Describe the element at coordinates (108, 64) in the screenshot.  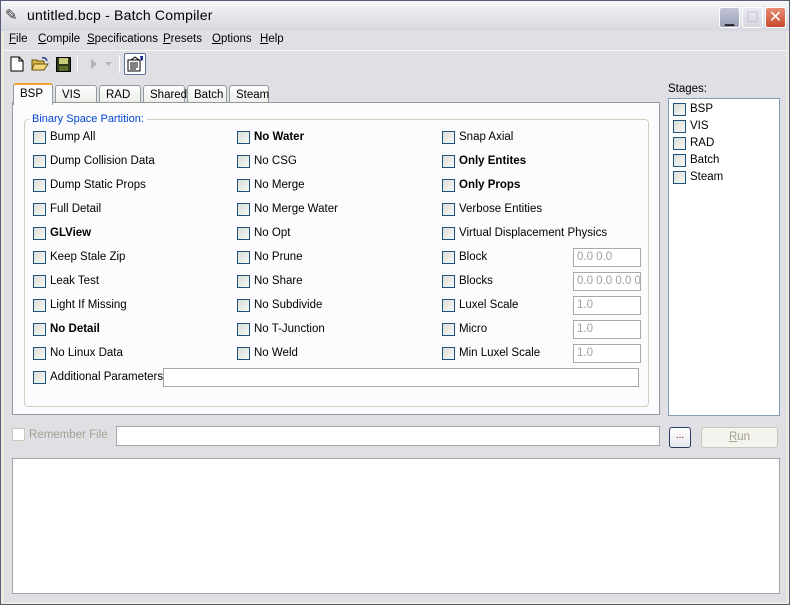
I see `run-dropdown-button` at that location.